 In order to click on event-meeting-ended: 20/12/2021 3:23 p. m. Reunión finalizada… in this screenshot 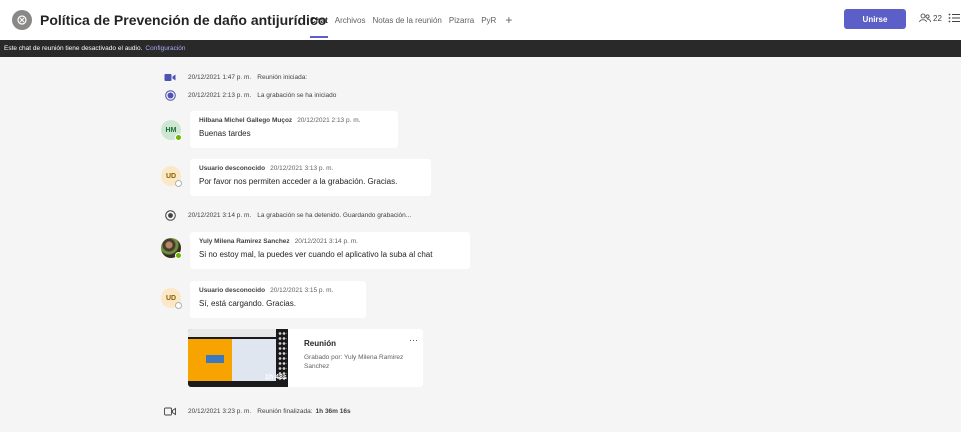, I will do `click(257, 411)`.